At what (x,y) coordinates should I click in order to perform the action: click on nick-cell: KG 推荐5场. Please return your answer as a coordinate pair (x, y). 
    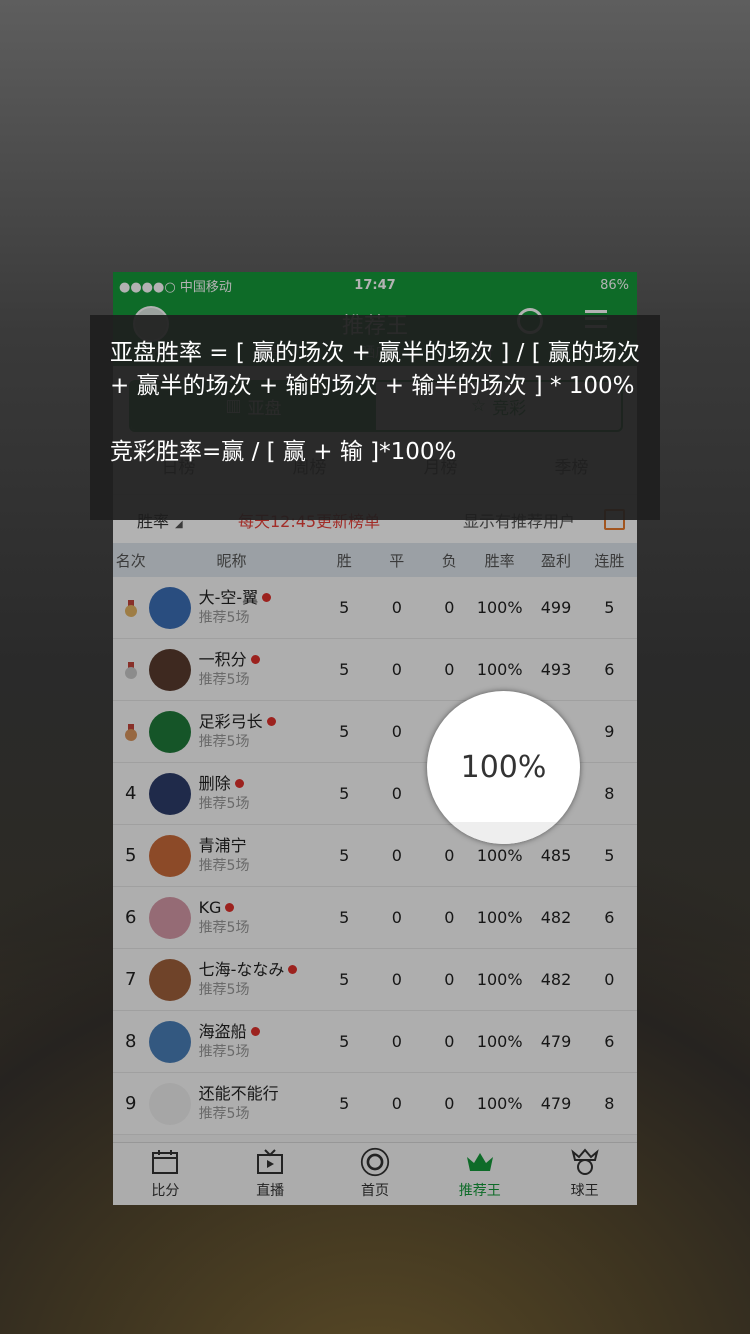
    Looking at the image, I should click on (231, 917).